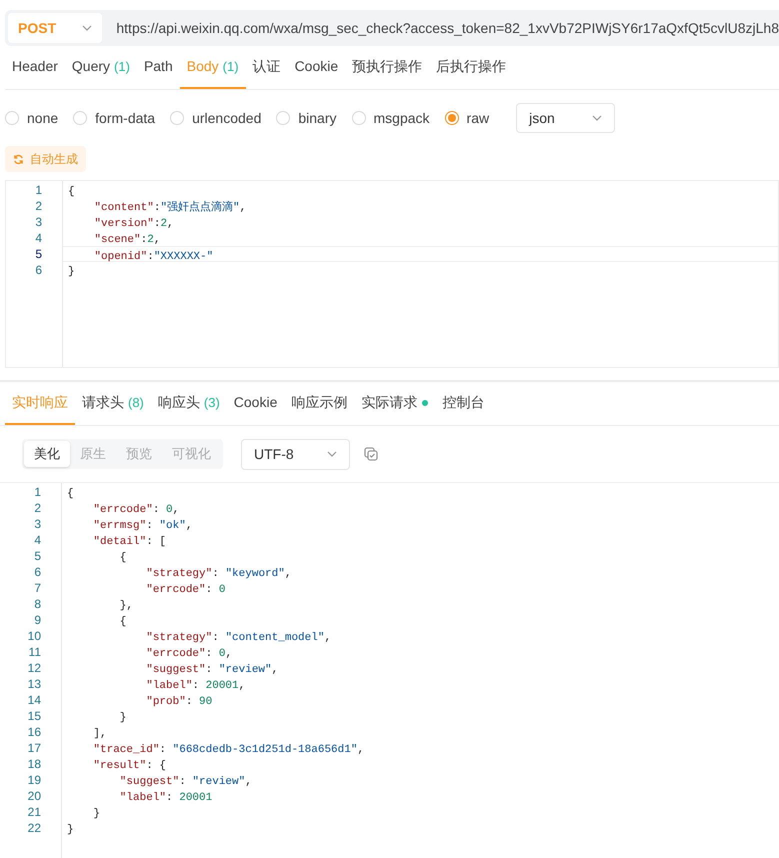  I want to click on line-number: 10, so click(34, 636).